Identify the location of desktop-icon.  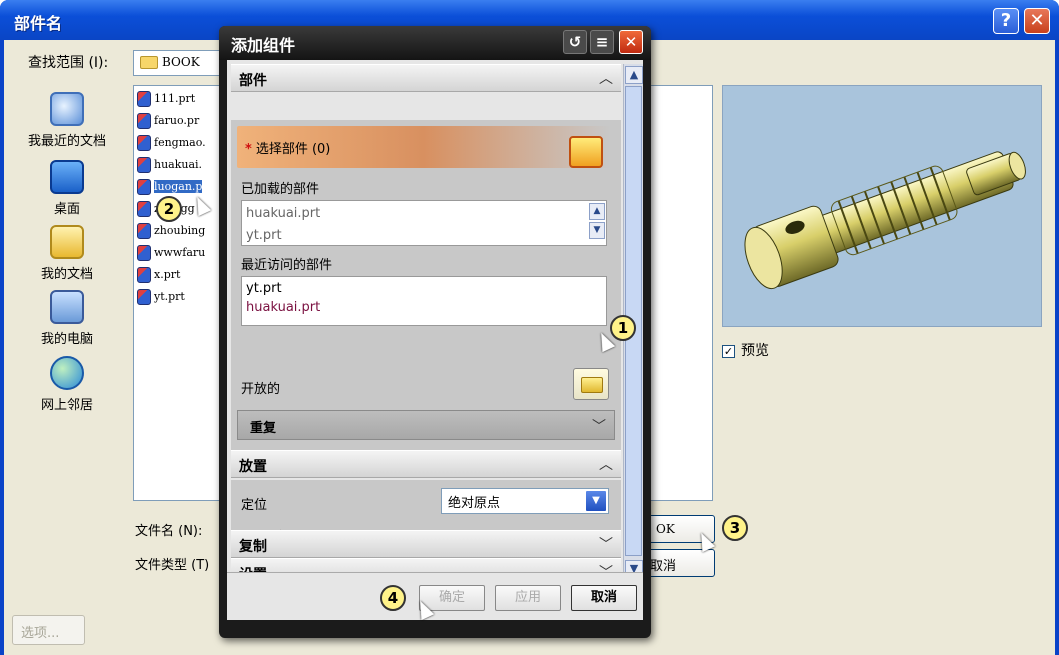
(67, 177).